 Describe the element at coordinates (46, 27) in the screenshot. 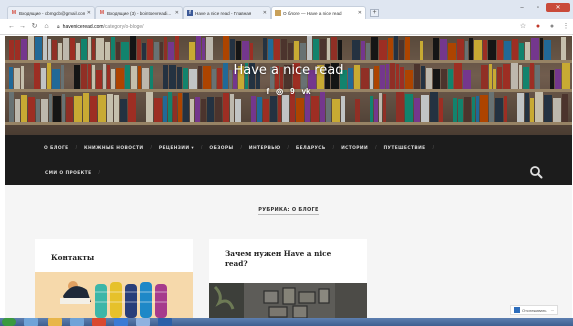

I see `home-icon: ⌂` at that location.